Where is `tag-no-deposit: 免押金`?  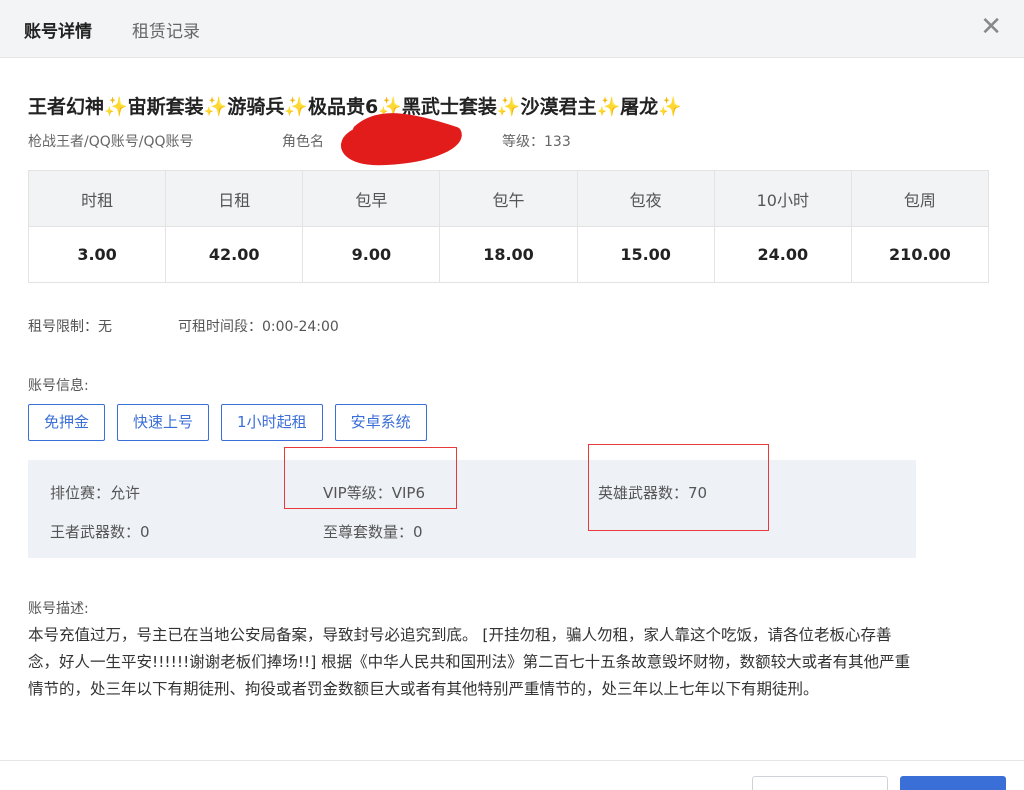 tag-no-deposit: 免押金 is located at coordinates (67, 422).